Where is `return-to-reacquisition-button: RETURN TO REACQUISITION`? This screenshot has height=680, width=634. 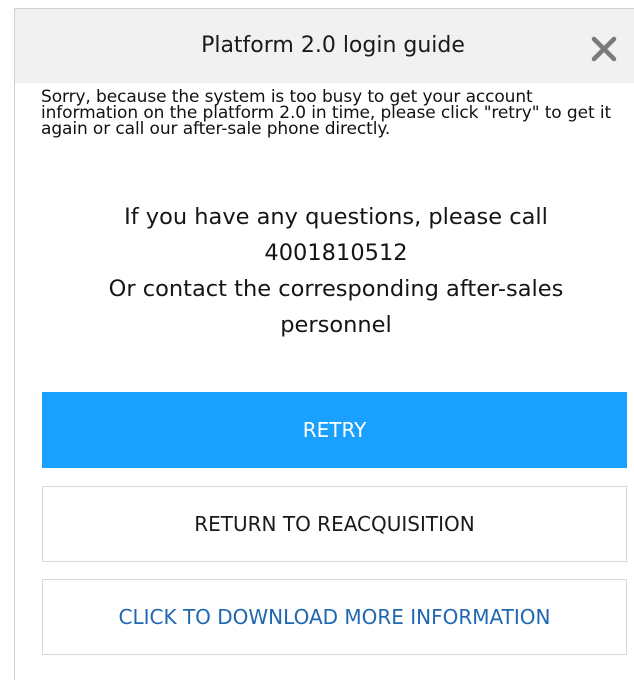
return-to-reacquisition-button: RETURN TO REACQUISITION is located at coordinates (334, 524).